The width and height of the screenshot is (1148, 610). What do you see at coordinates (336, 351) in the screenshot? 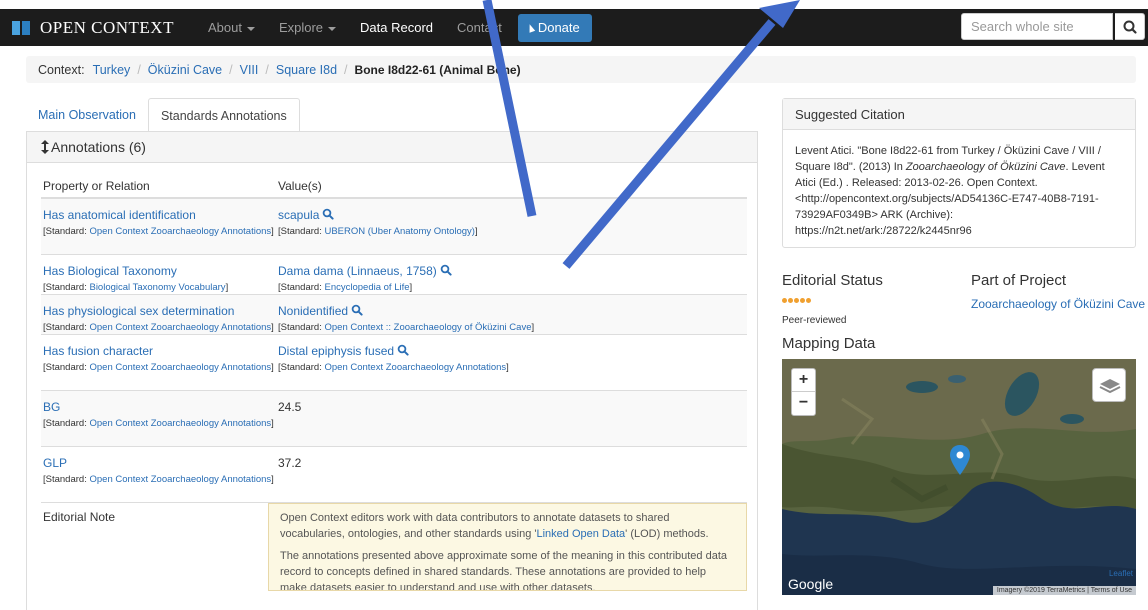
I see `value-link: Distal epiphysis fused` at bounding box center [336, 351].